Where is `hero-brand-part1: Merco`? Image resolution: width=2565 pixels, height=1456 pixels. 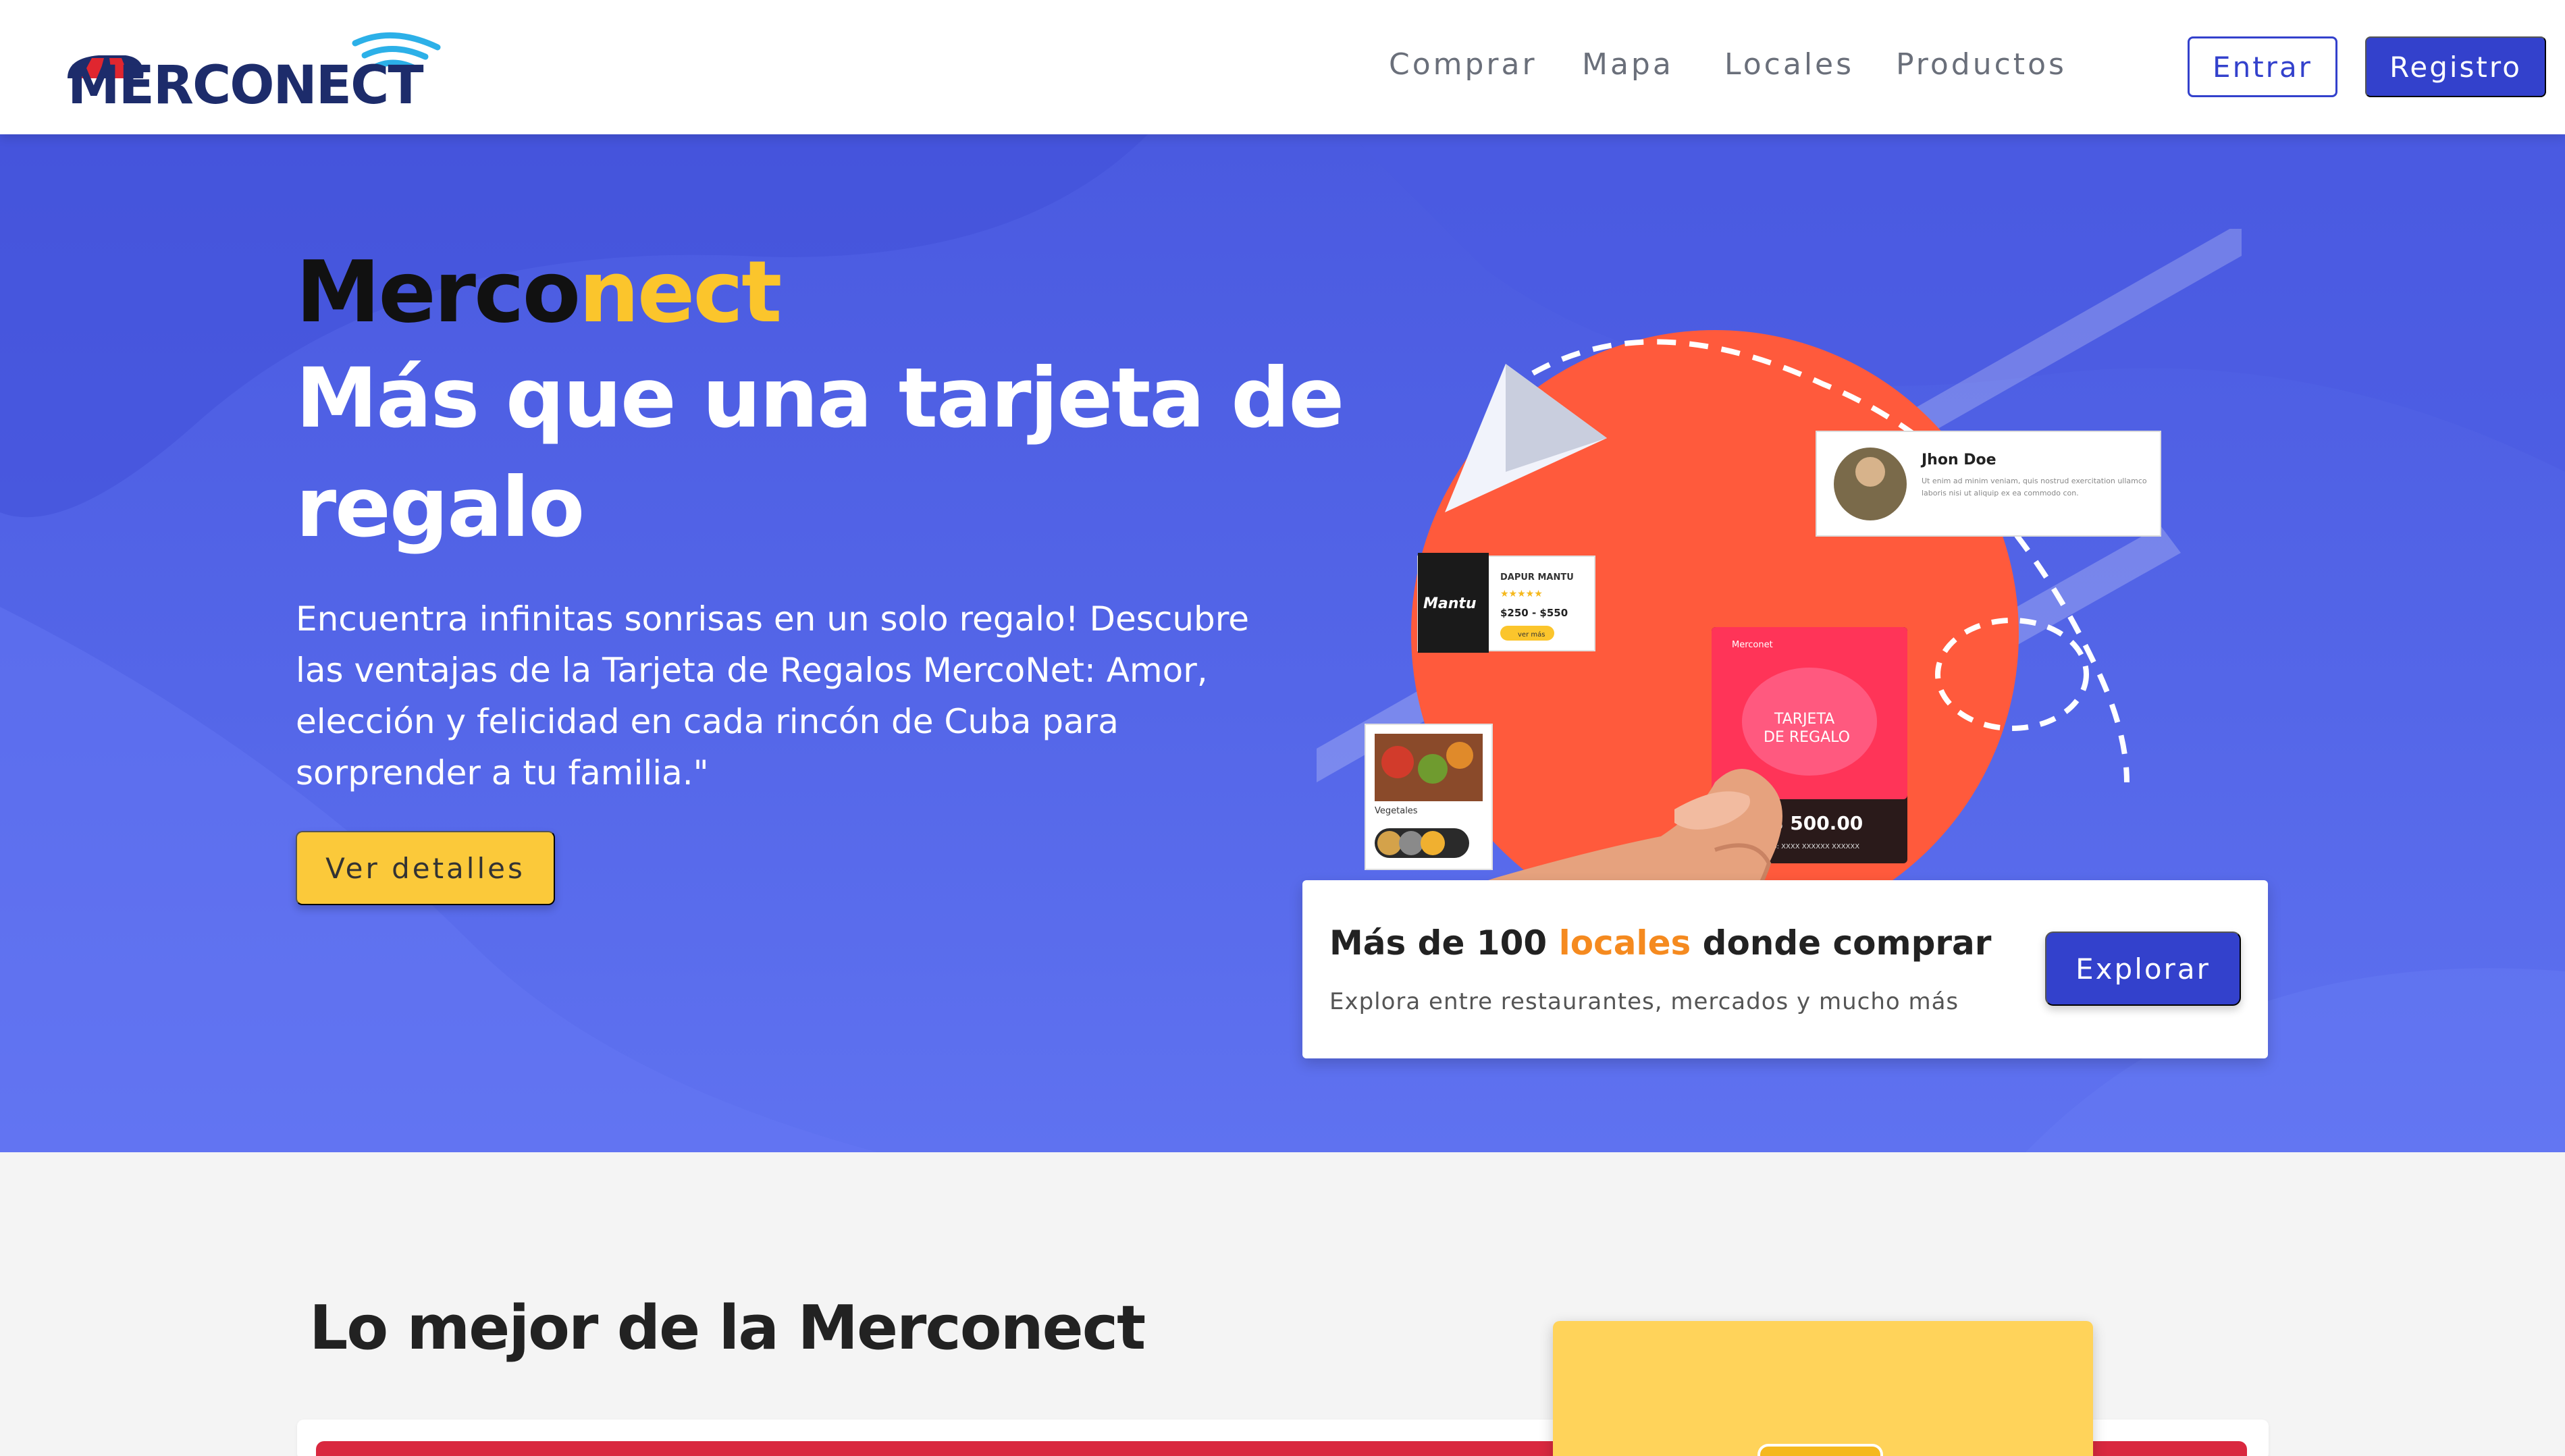 hero-brand-part1: Merco is located at coordinates (438, 292).